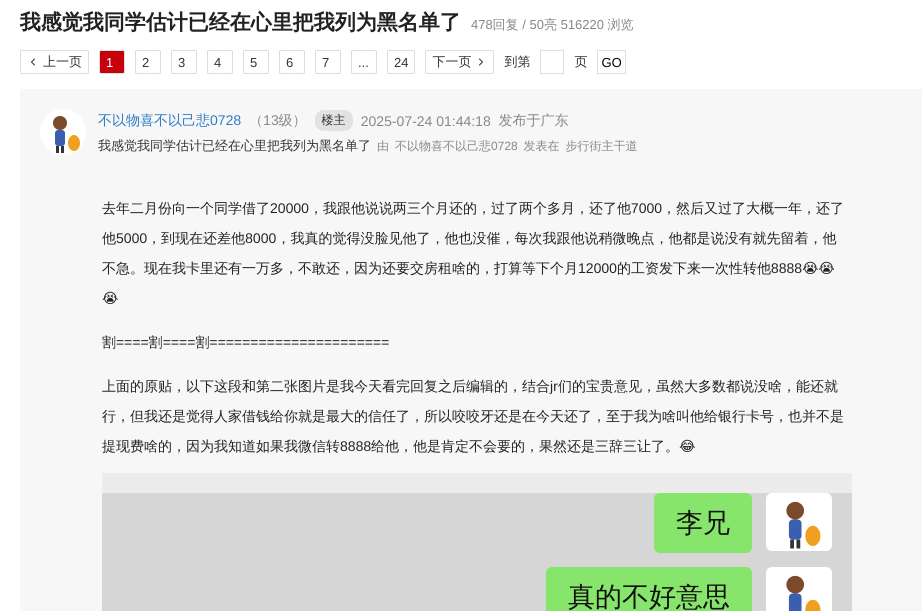 This screenshot has width=922, height=611. What do you see at coordinates (328, 62) in the screenshot?
I see `page-button: 7` at bounding box center [328, 62].